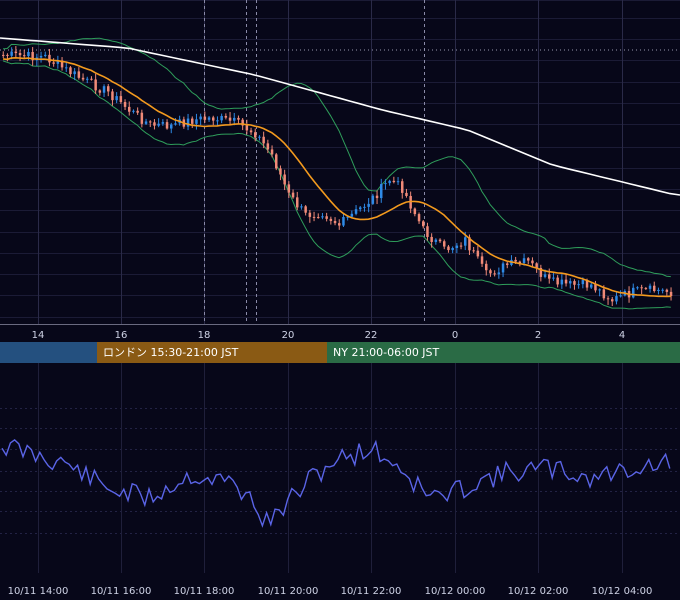 The width and height of the screenshot is (680, 600). What do you see at coordinates (204, 591) in the screenshot?
I see `oscillator-x-tick-label: 10/11 18:00` at bounding box center [204, 591].